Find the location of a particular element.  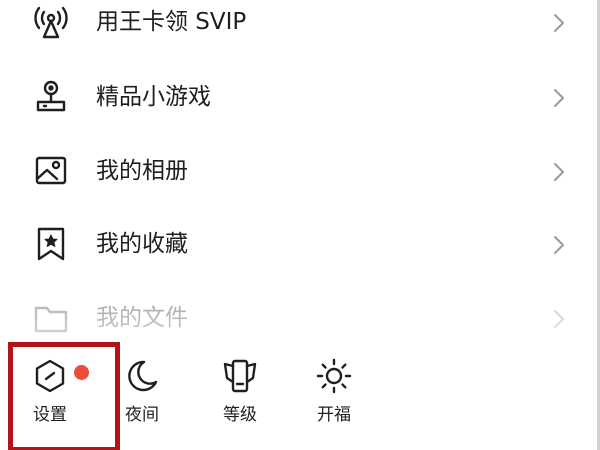

menu-item-svip: 用王卡领 SVIP is located at coordinates (300, 26).